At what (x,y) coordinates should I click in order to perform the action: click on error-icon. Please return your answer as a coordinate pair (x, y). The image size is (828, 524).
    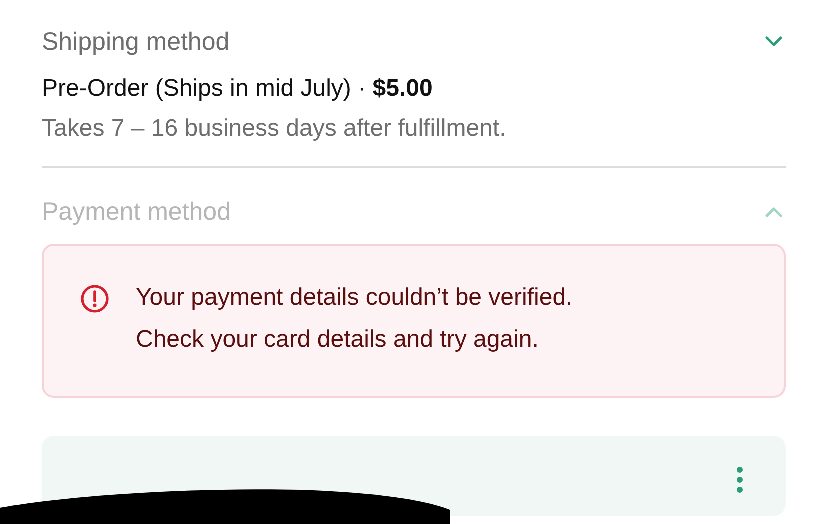
    Looking at the image, I should click on (95, 299).